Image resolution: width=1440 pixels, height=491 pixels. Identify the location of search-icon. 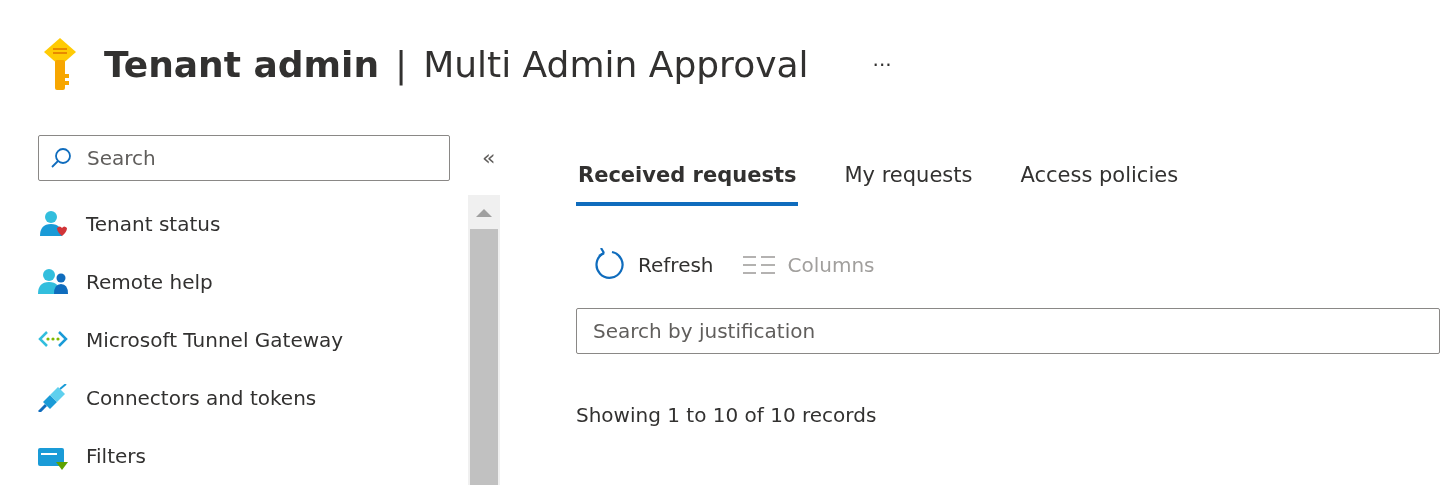
(61, 158).